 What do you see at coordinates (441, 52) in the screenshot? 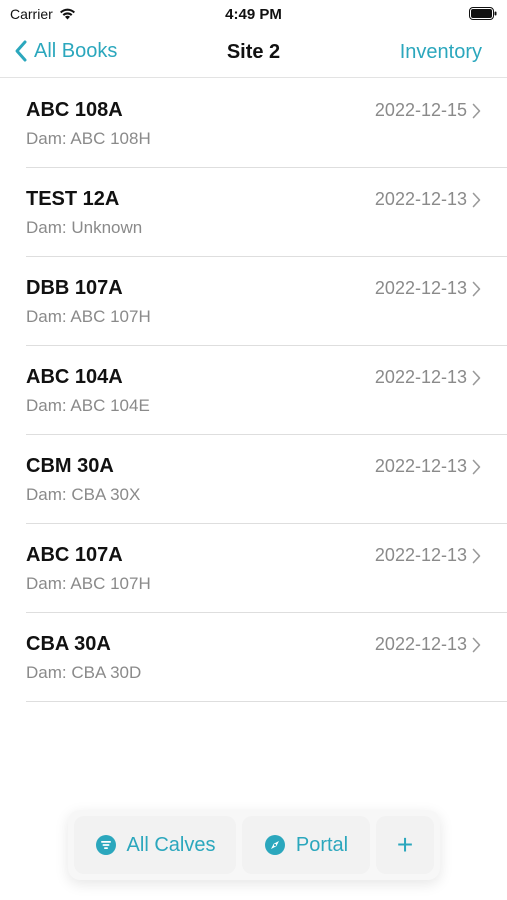
I see `inventory-button: Inventory` at bounding box center [441, 52].